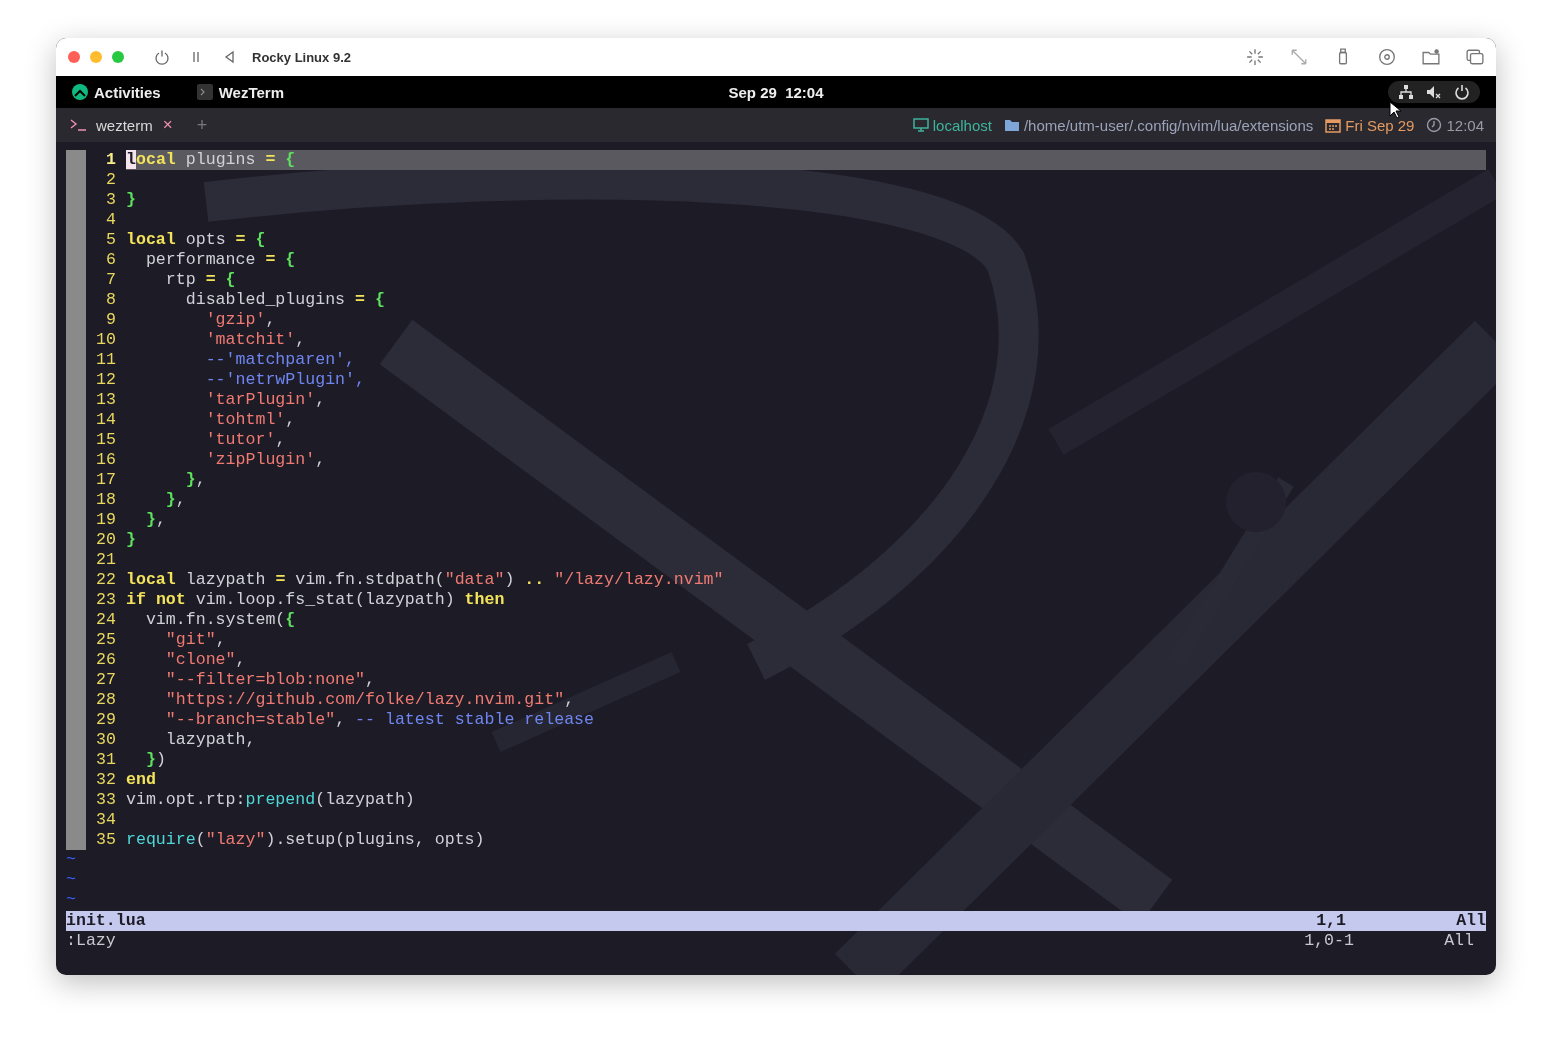  Describe the element at coordinates (105, 700) in the screenshot. I see `line-number: 28` at that location.